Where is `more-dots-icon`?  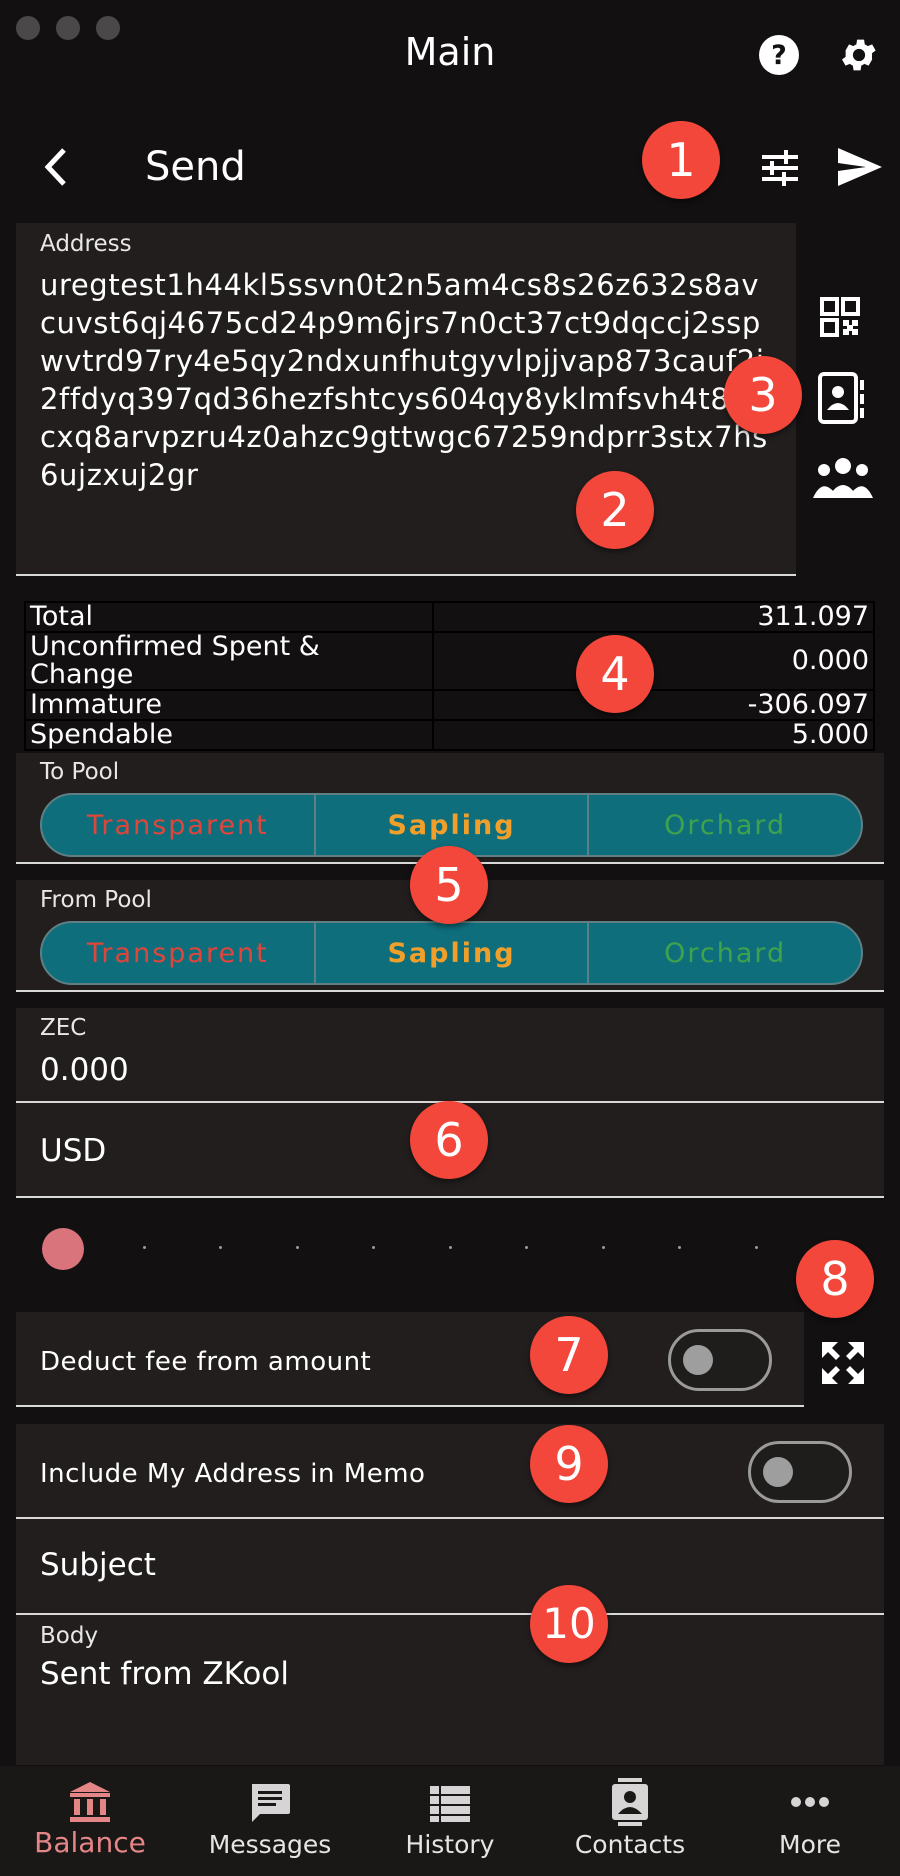
more-dots-icon is located at coordinates (810, 1802).